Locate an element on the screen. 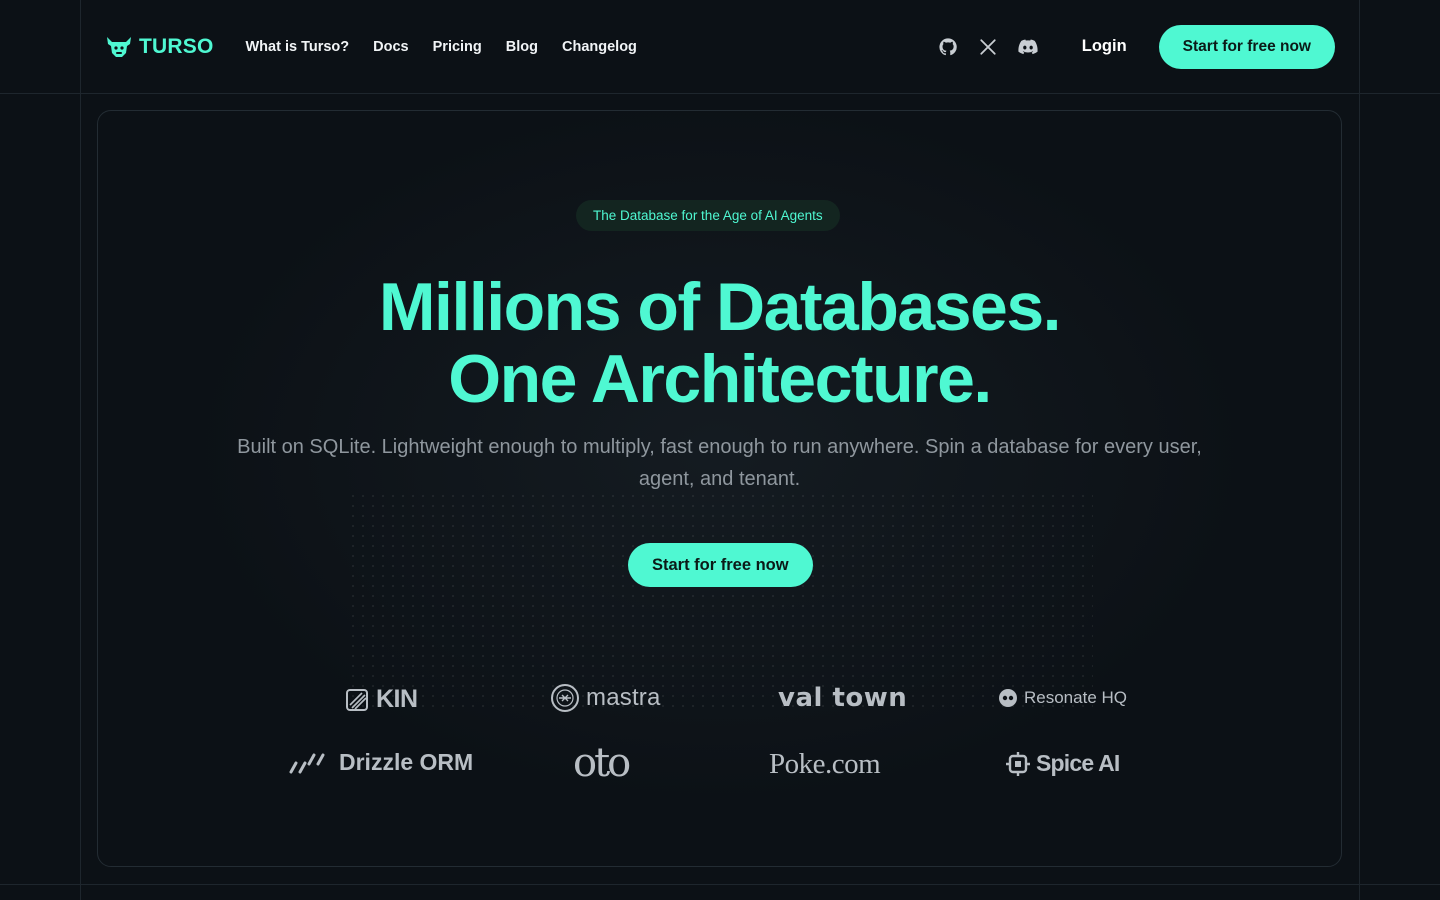  header-actions: Login Start for free now is located at coordinates (1136, 46).